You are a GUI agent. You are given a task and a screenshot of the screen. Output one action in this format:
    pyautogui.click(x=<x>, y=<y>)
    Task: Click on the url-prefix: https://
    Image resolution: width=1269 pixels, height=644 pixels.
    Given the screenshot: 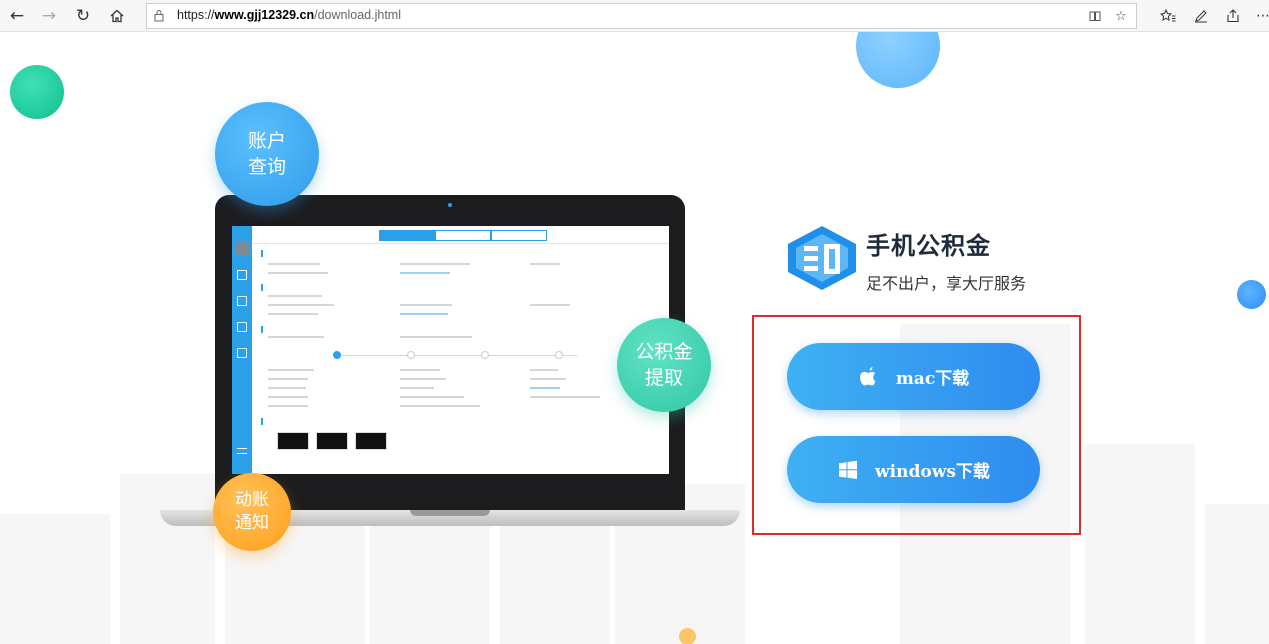 What is the action you would take?
    pyautogui.click(x=196, y=15)
    